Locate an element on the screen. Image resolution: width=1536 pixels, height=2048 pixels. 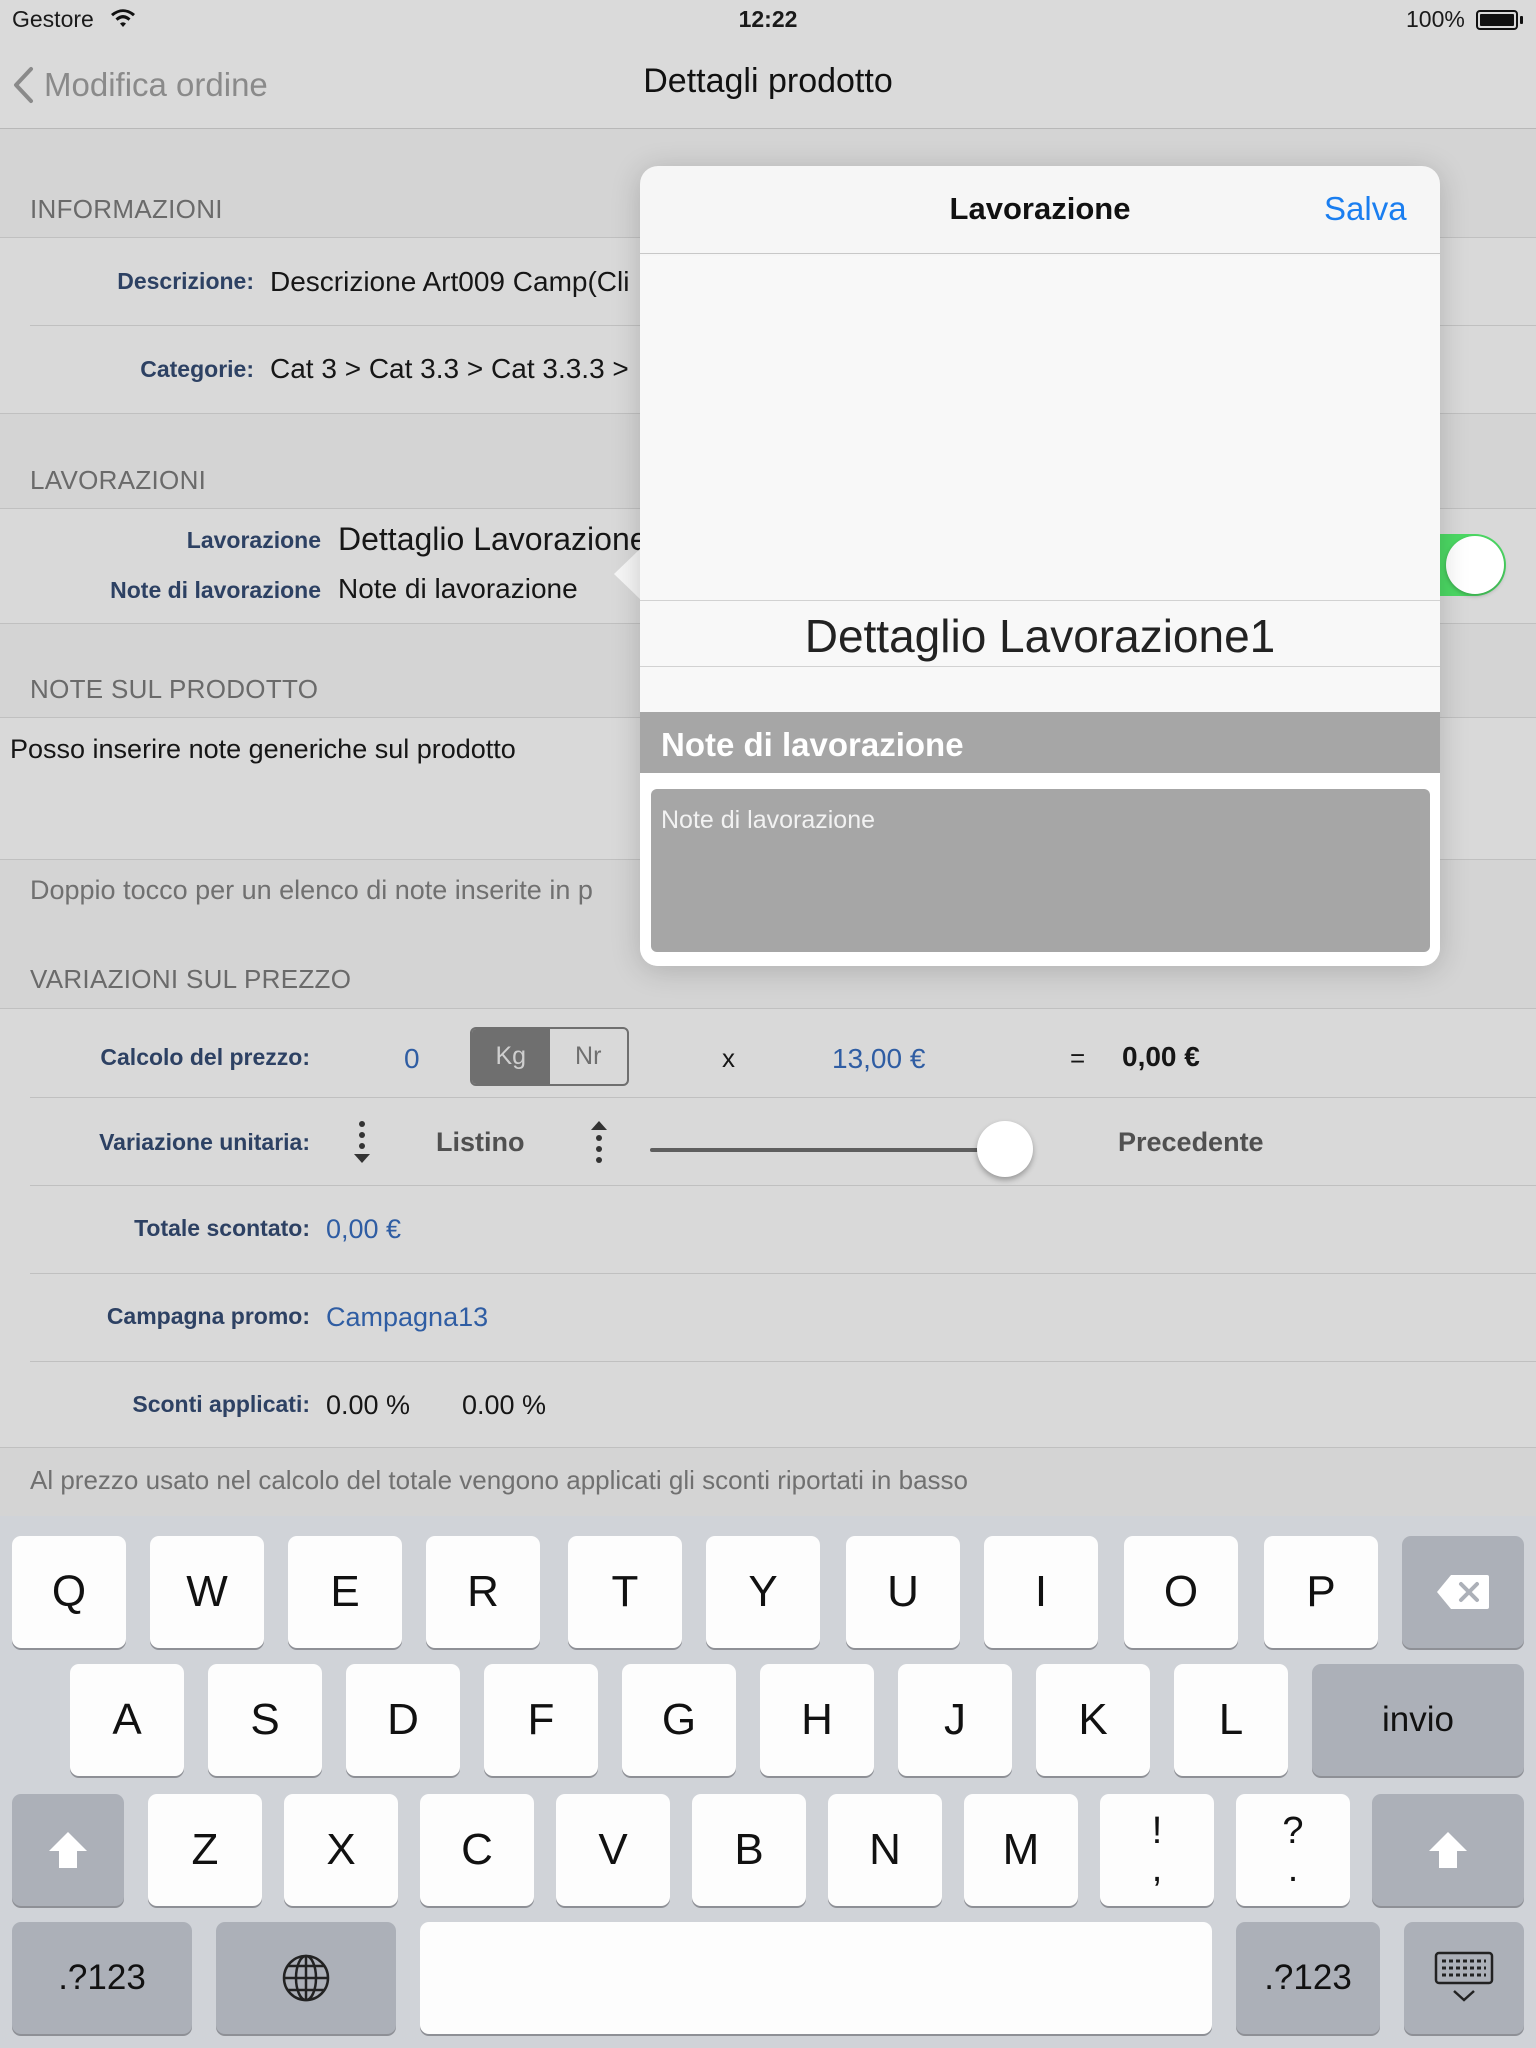
key-l: L is located at coordinates (1231, 1720).